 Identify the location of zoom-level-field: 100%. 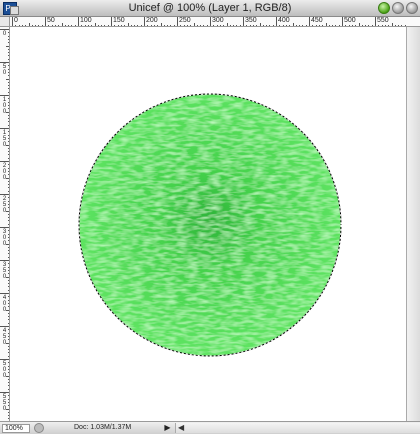
(16, 428).